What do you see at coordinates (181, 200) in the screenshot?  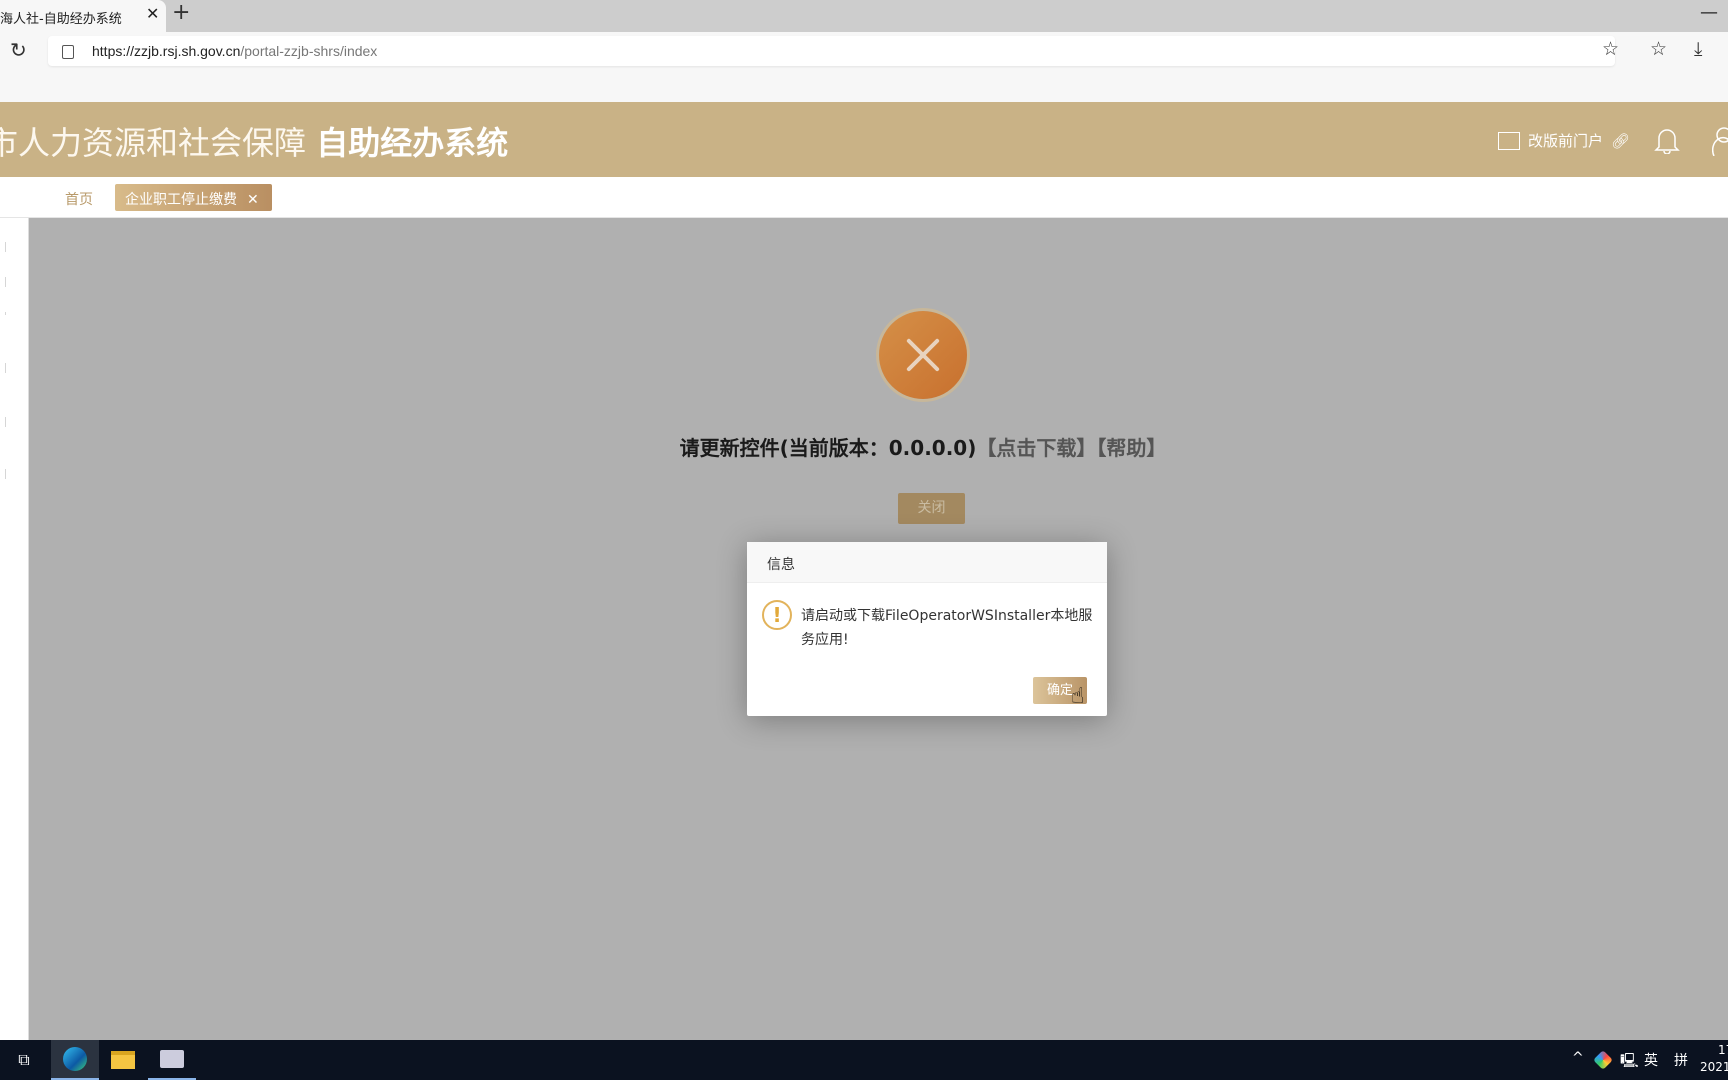 I see `tab-label: 企业职工停止缴费` at bounding box center [181, 200].